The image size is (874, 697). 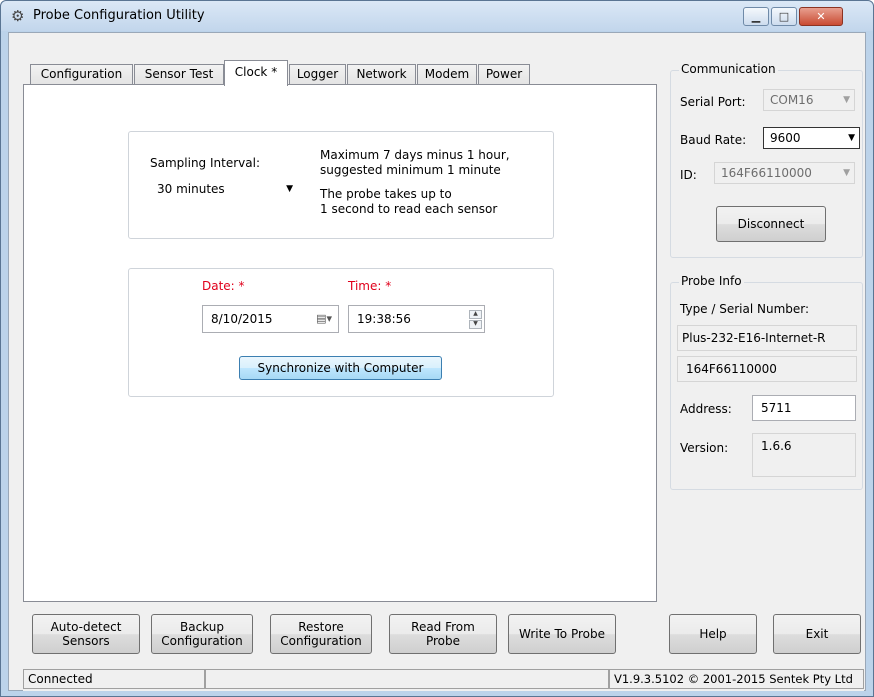 What do you see at coordinates (475, 324) in the screenshot?
I see `spin-down-icon: ▼` at bounding box center [475, 324].